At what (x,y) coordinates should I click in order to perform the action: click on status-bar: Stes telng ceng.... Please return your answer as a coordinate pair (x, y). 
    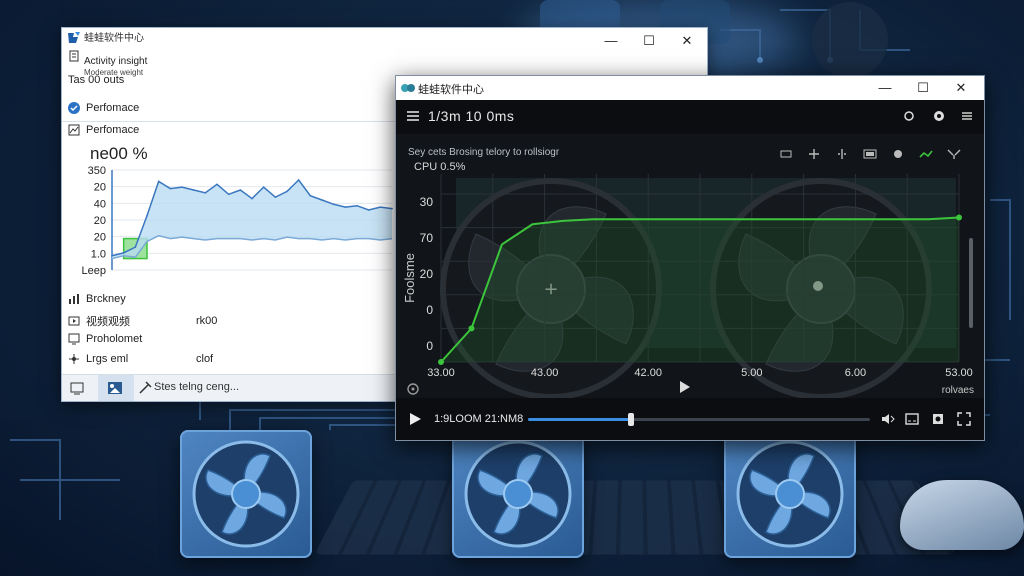
    Looking at the image, I should click on (230, 387).